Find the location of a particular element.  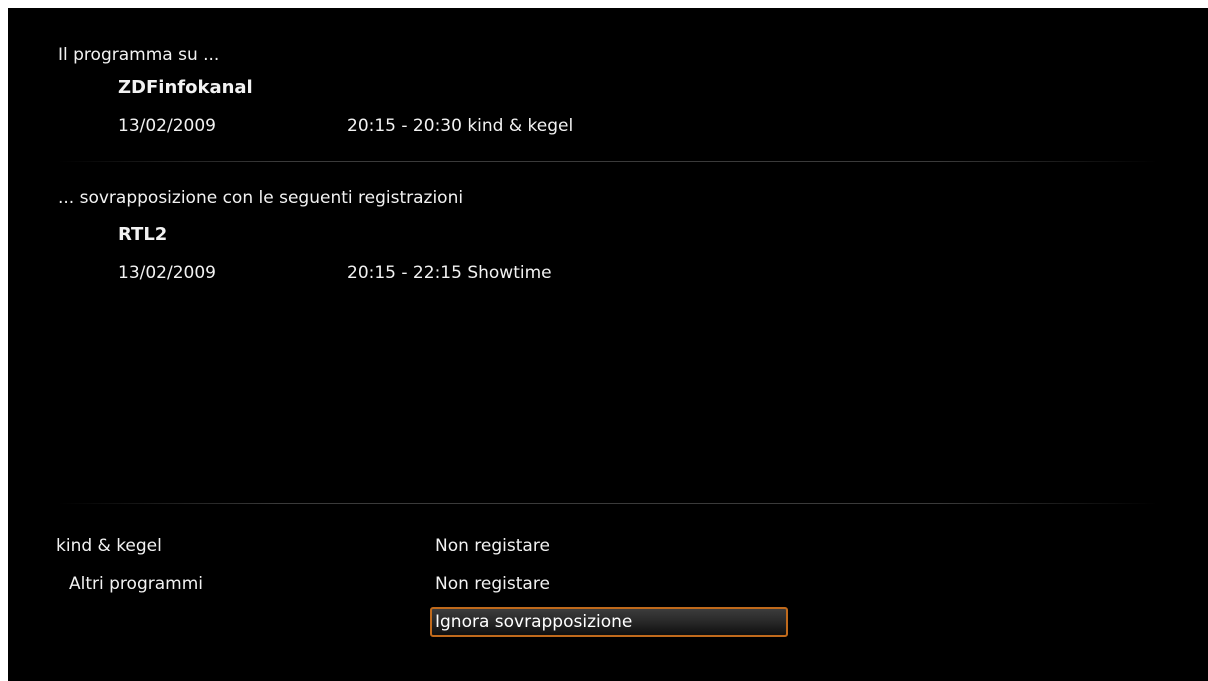

option-value-other-programs: Non registare is located at coordinates (492, 584).